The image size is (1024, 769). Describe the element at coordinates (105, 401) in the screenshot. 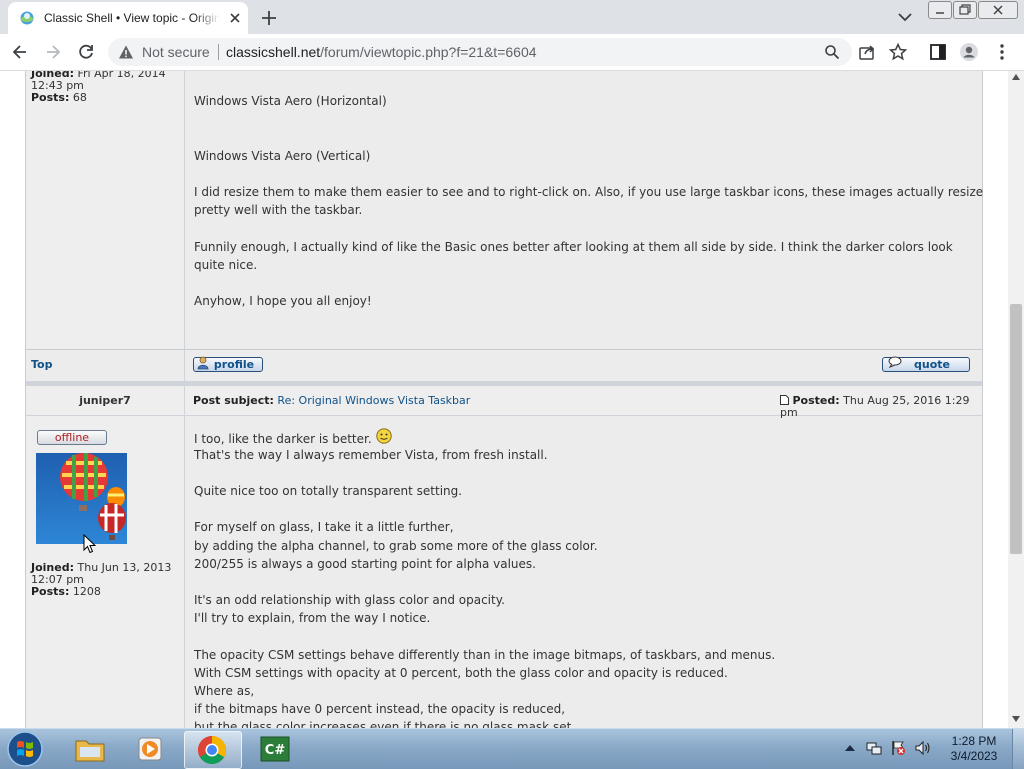

I see `post-author-name: juniper7` at that location.